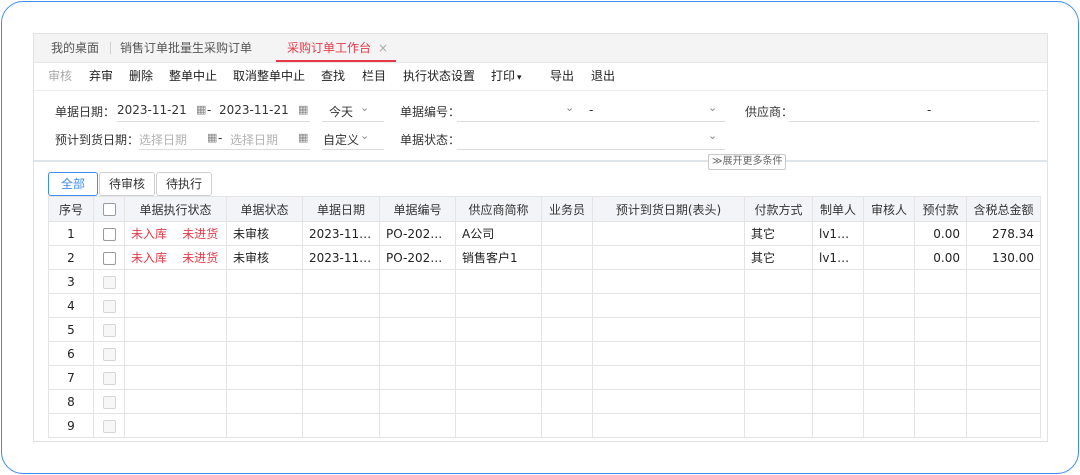 Image resolution: width=1080 pixels, height=475 pixels. What do you see at coordinates (254, 139) in the screenshot?
I see `expected-date-to: 选择日期` at bounding box center [254, 139].